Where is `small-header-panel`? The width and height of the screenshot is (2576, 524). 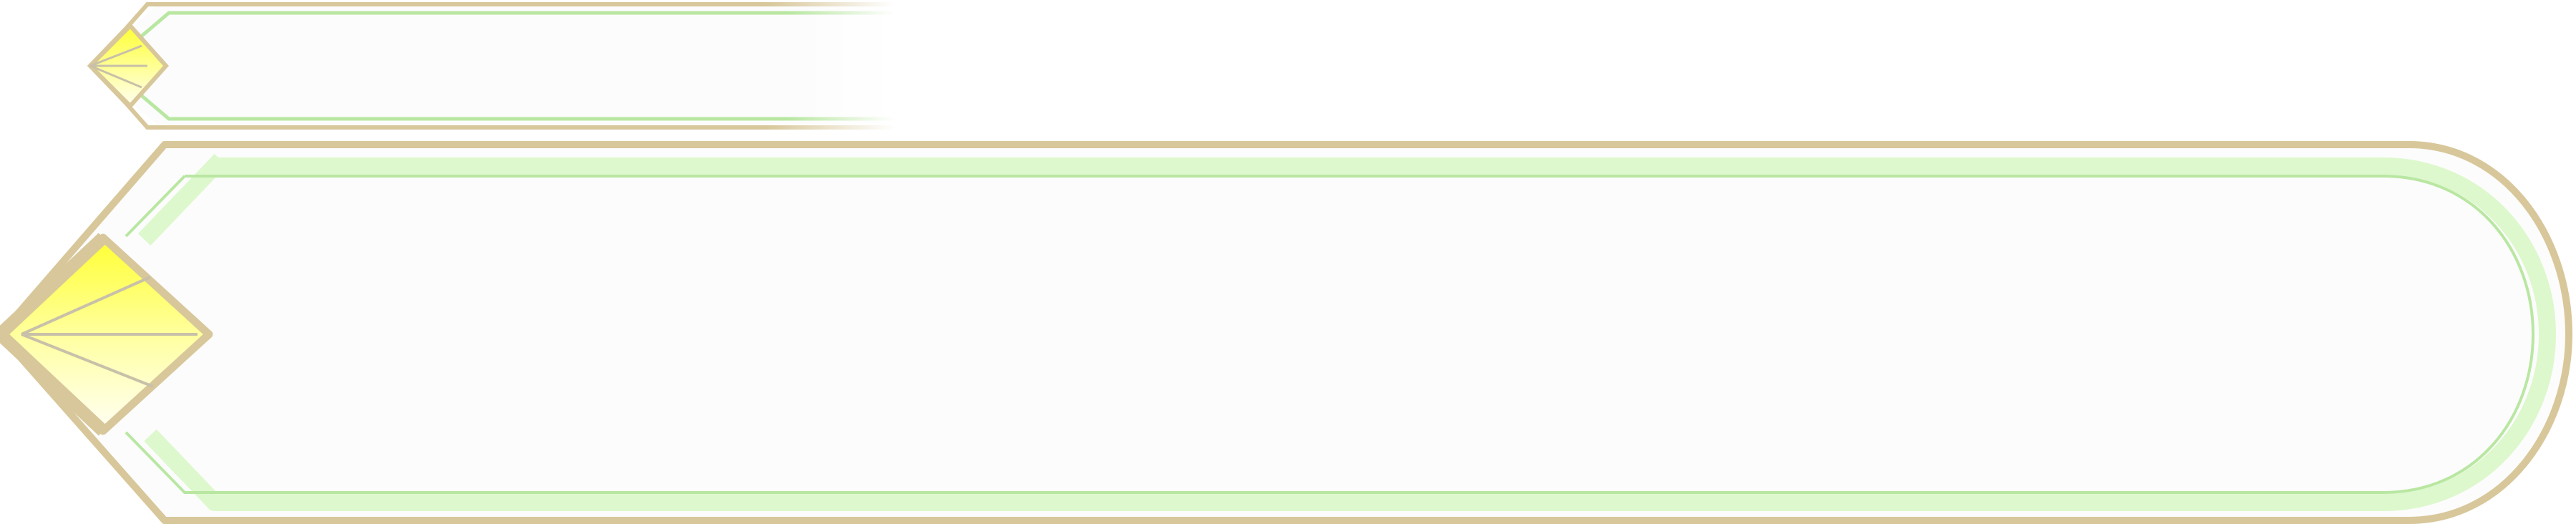
small-header-panel is located at coordinates (490, 66).